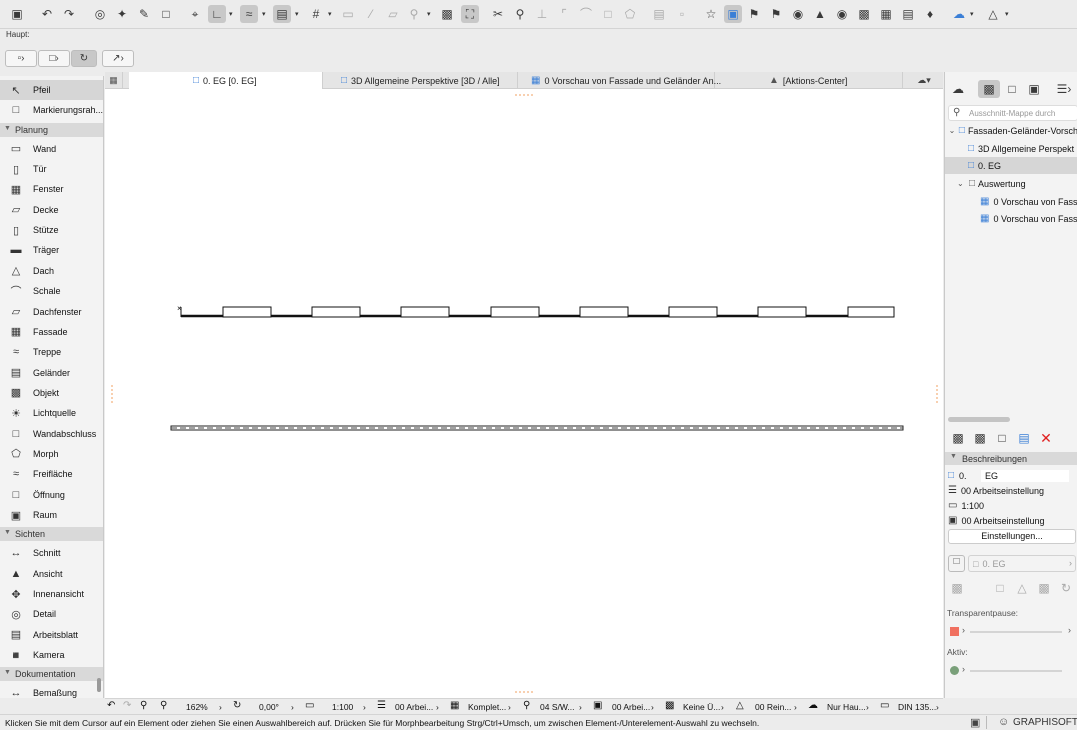 The image size is (1077, 730). What do you see at coordinates (100, 14) in the screenshot?
I see `pet-palette-icon: ◎` at bounding box center [100, 14].